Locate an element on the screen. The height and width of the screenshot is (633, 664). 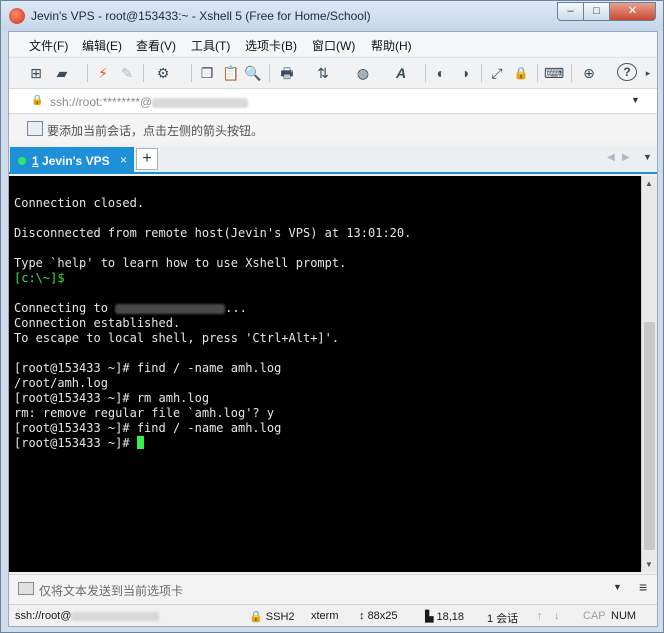
status-size: ↕ 88x25 is located at coordinates (378, 616).